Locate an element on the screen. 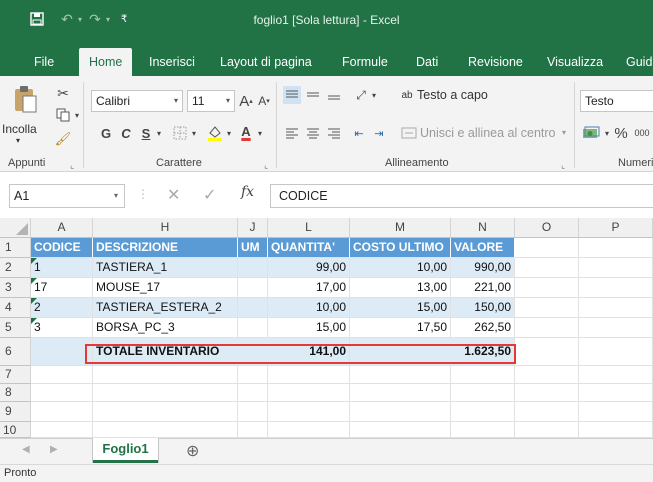  grid-cell: 13,00 is located at coordinates (400, 288).